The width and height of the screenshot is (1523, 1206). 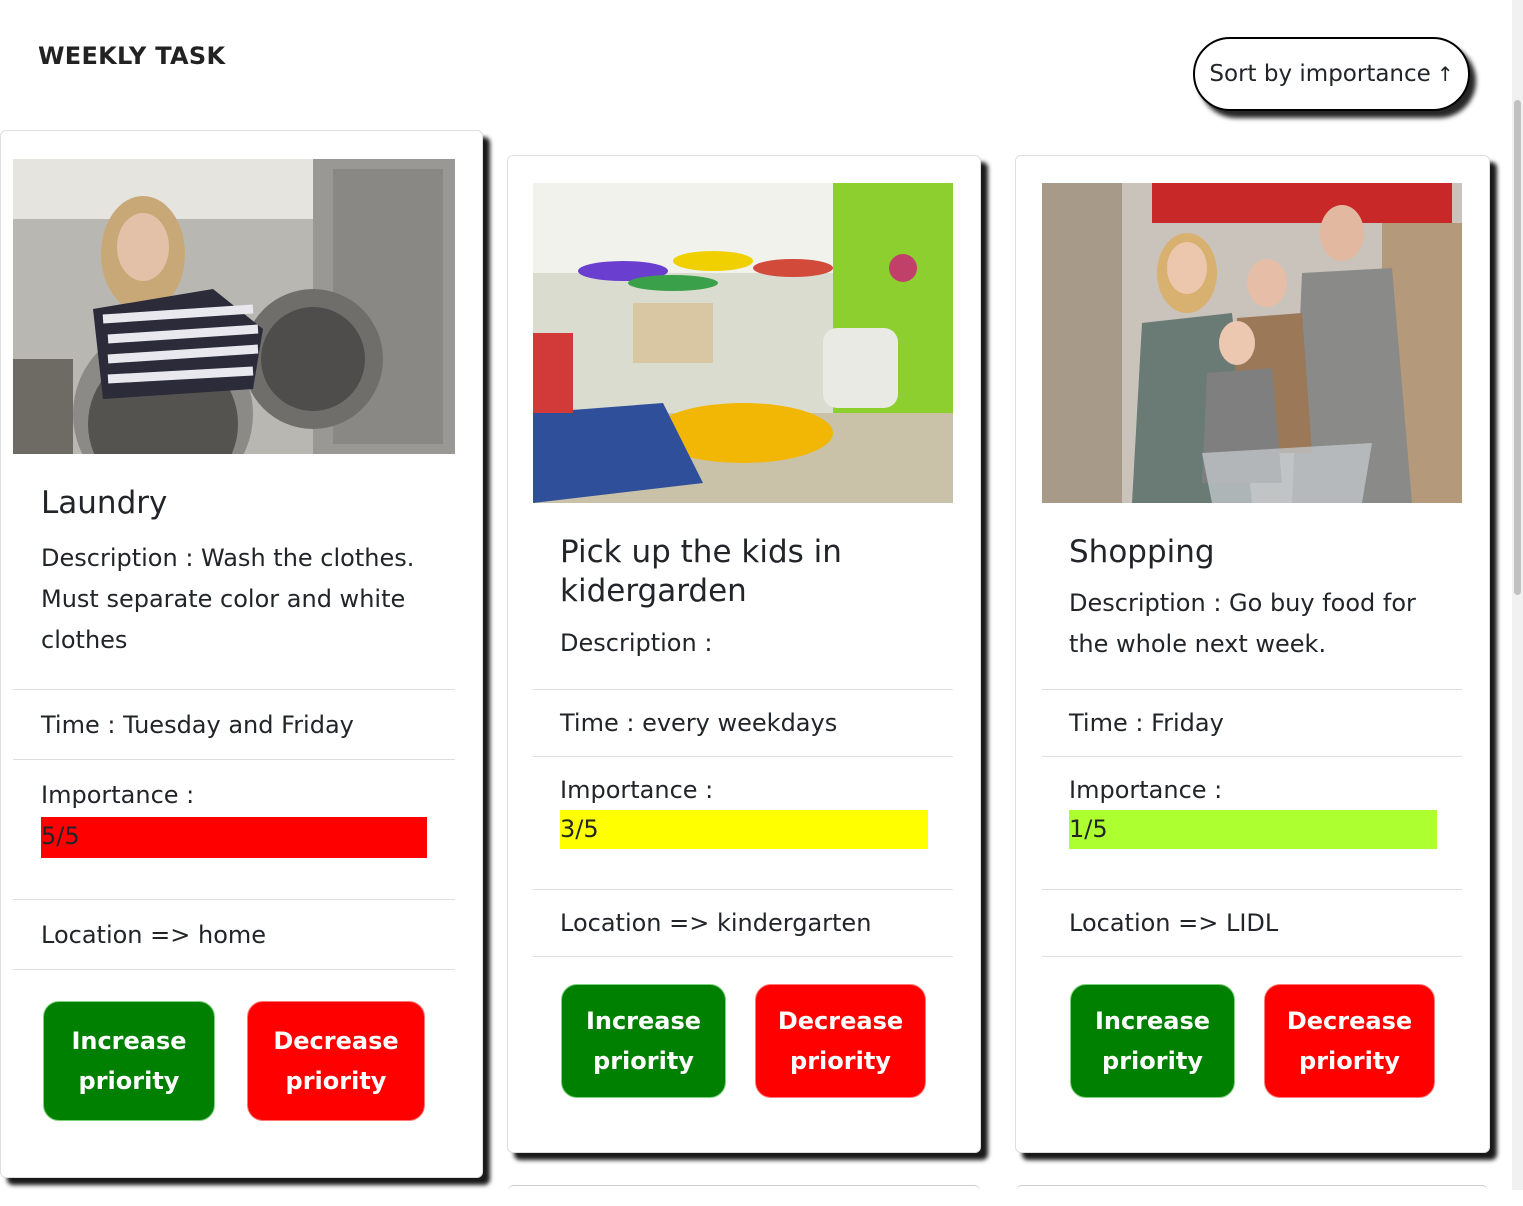 What do you see at coordinates (1146, 723) in the screenshot?
I see `task-time: Time : Friday` at bounding box center [1146, 723].